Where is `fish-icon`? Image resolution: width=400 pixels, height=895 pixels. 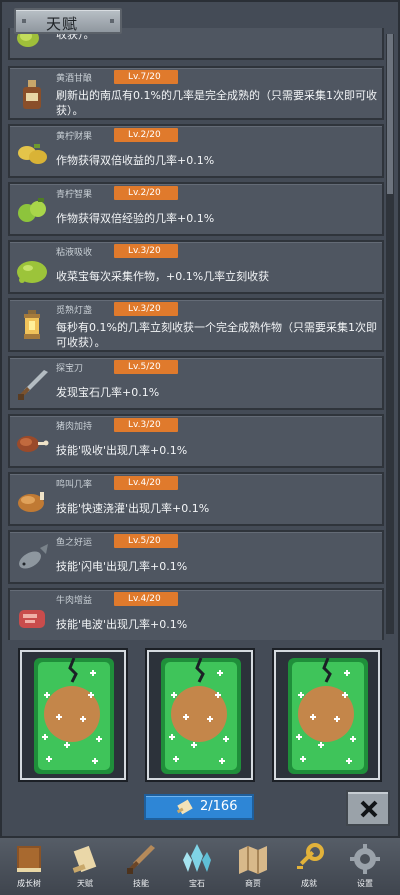 fish-icon is located at coordinates (32, 558).